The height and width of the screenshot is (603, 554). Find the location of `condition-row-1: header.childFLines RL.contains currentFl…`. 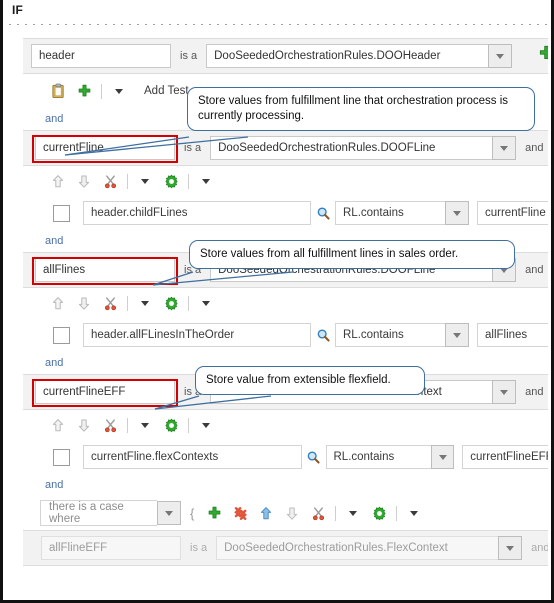

condition-row-1: header.childFLines RL.contains currentFl… is located at coordinates (285, 213).